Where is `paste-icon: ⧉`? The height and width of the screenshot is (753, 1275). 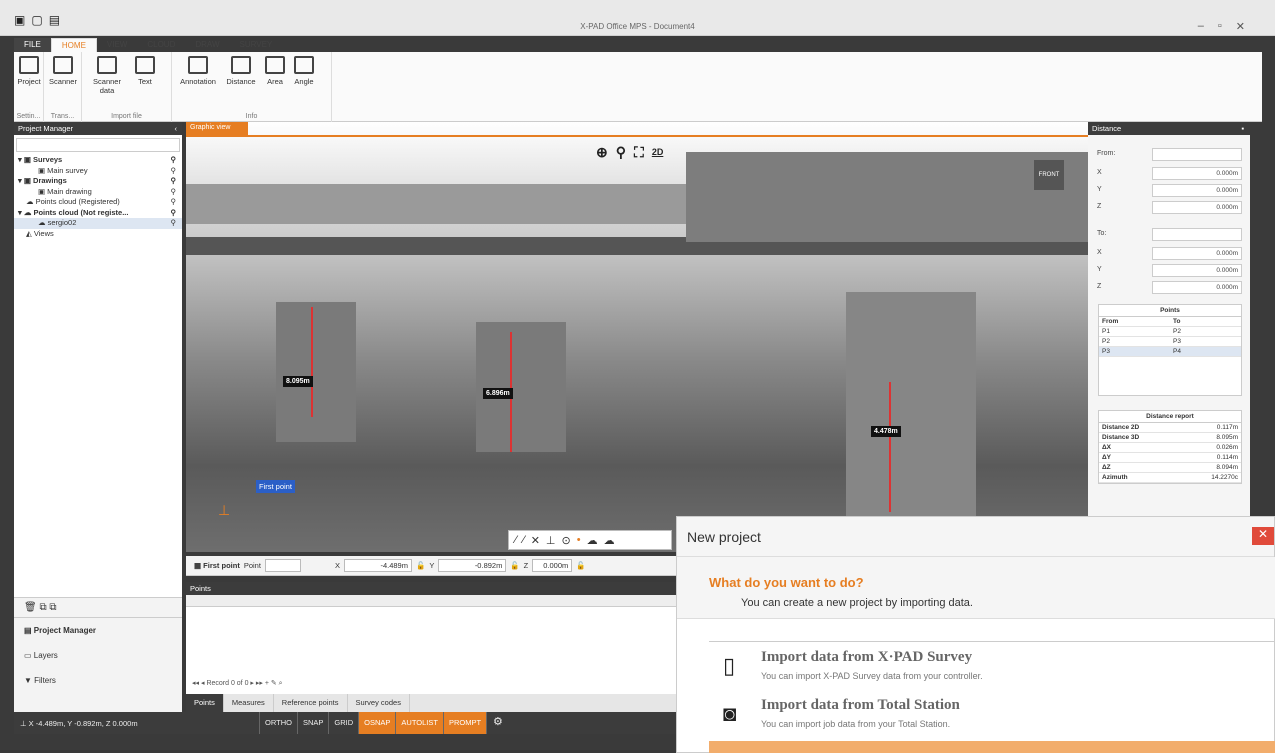 paste-icon: ⧉ is located at coordinates (52, 607).